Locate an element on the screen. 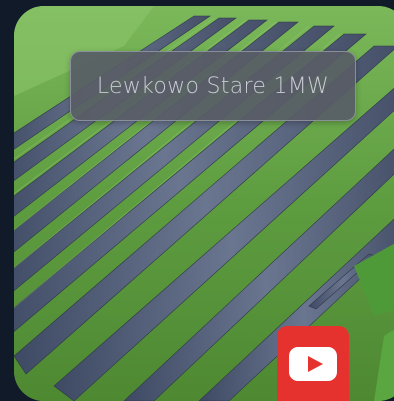 This screenshot has height=401, width=394. youtube-play-icon is located at coordinates (313, 363).